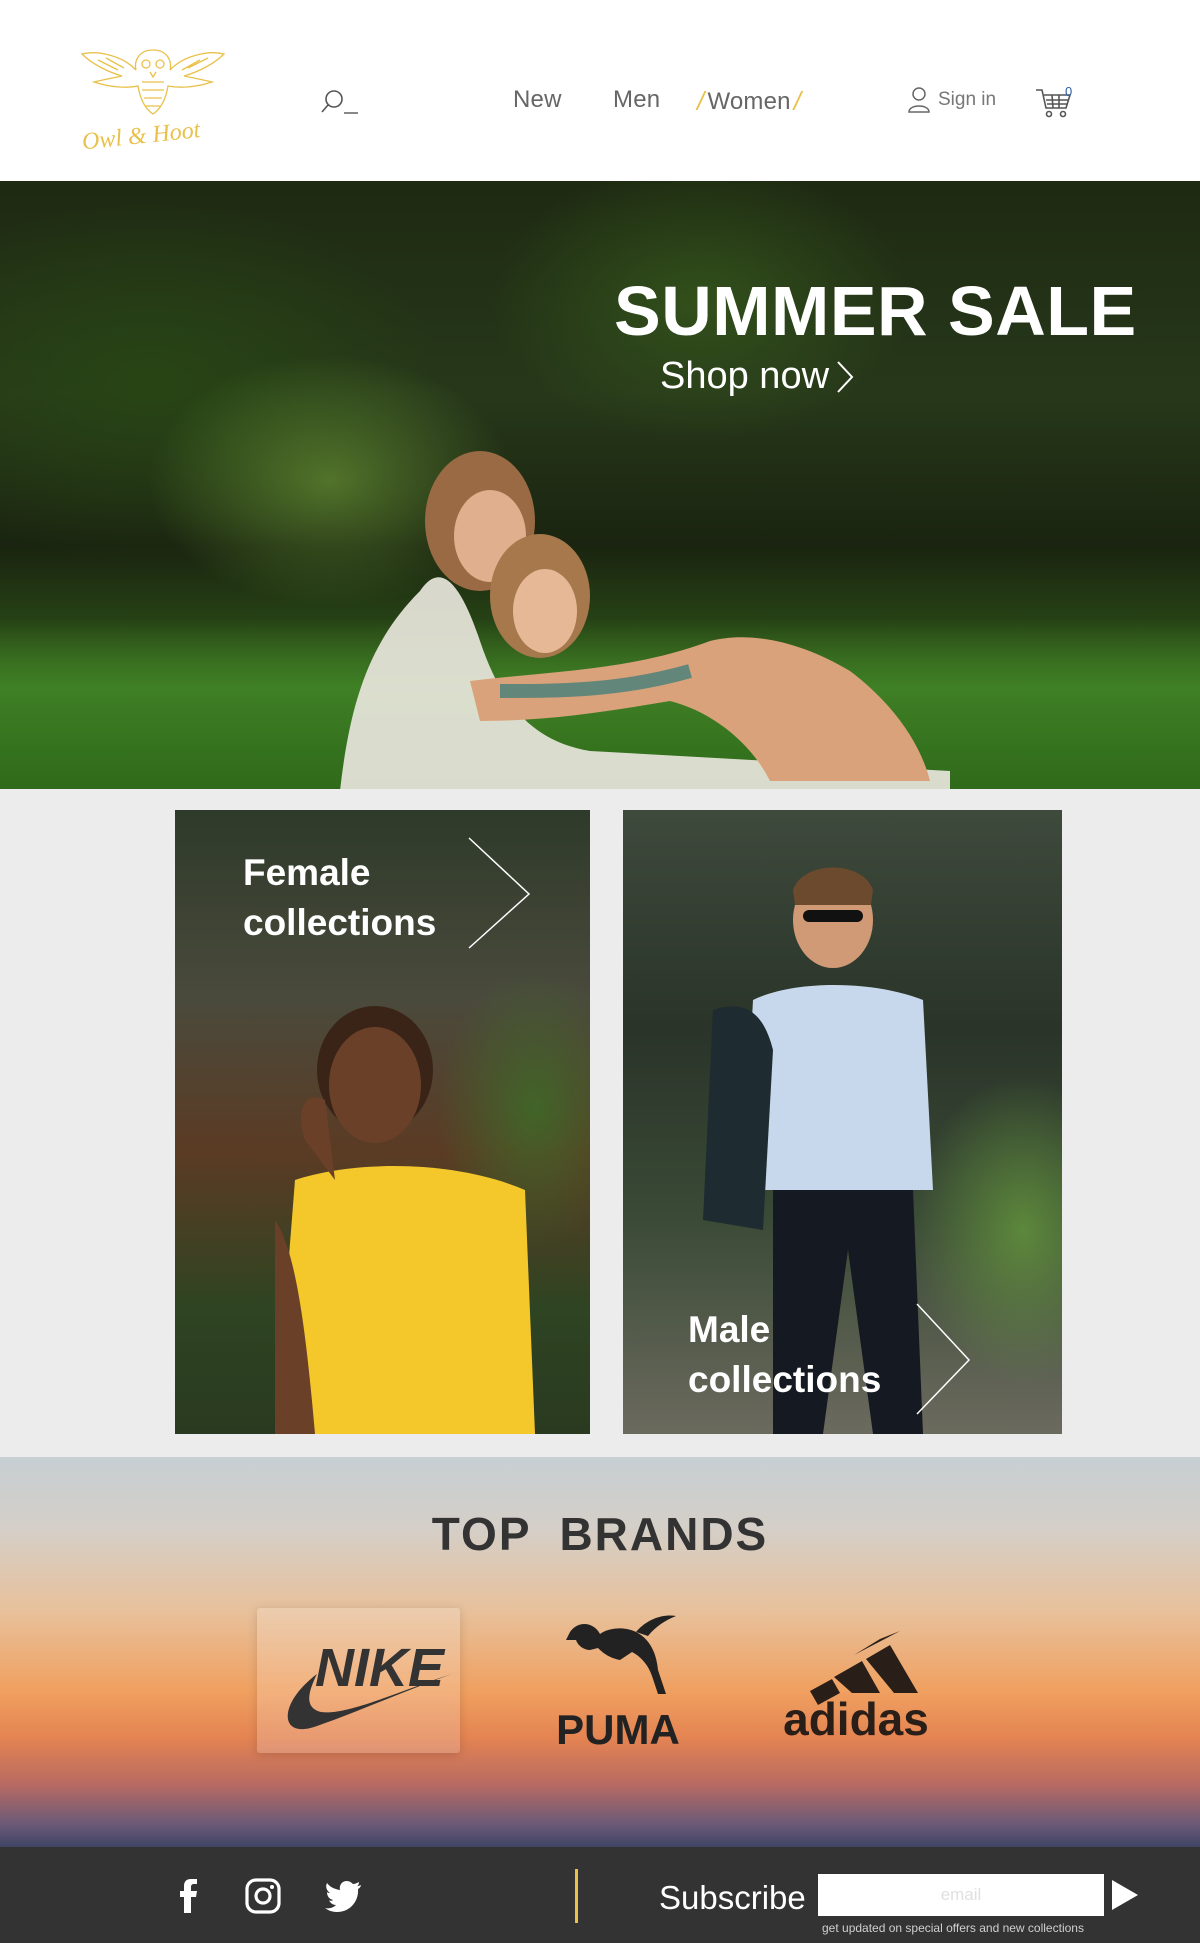  Describe the element at coordinates (845, 376) in the screenshot. I see `chevron-right-icon` at that location.